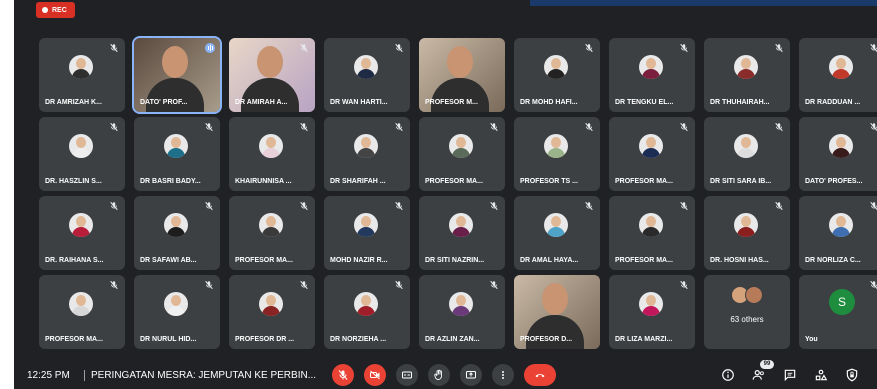 This screenshot has height=389, width=877. I want to click on host-controls-button, so click(852, 375).